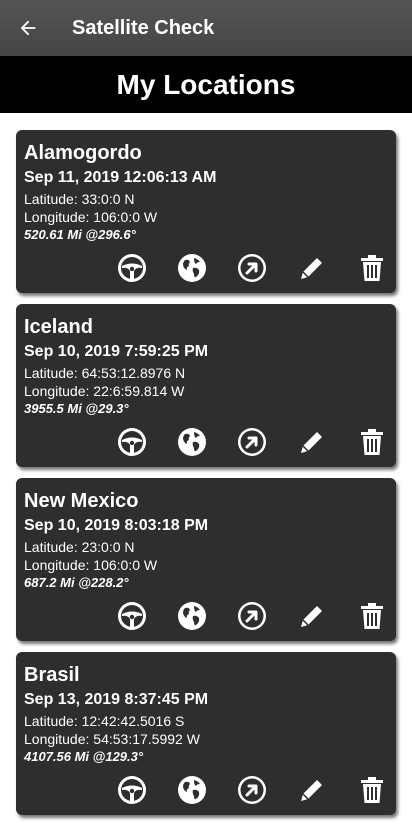 The height and width of the screenshot is (826, 412). Describe the element at coordinates (79, 547) in the screenshot. I see `location-latitude: Latitude: 23:0:0 N` at that location.